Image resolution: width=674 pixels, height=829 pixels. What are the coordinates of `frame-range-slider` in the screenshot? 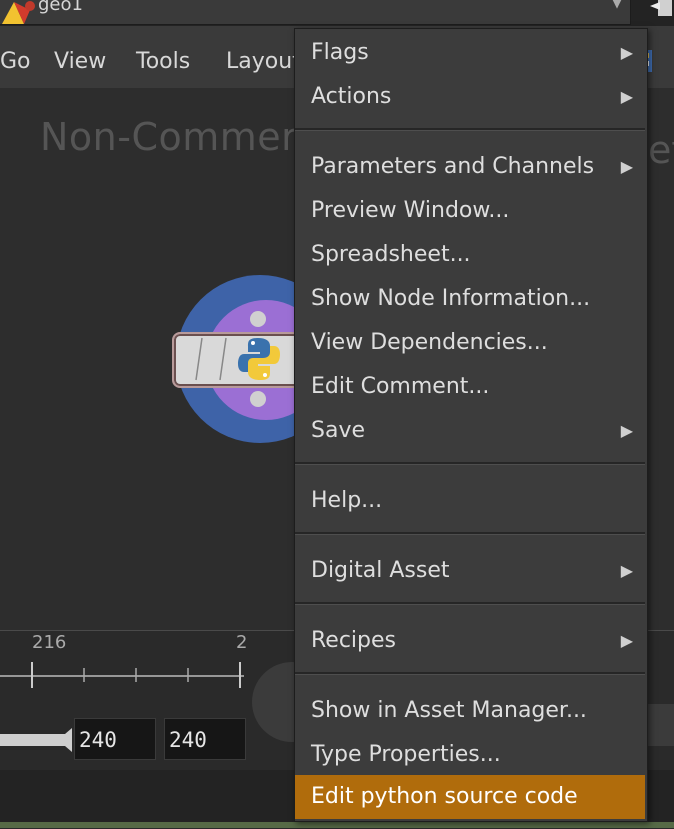 It's located at (33, 740).